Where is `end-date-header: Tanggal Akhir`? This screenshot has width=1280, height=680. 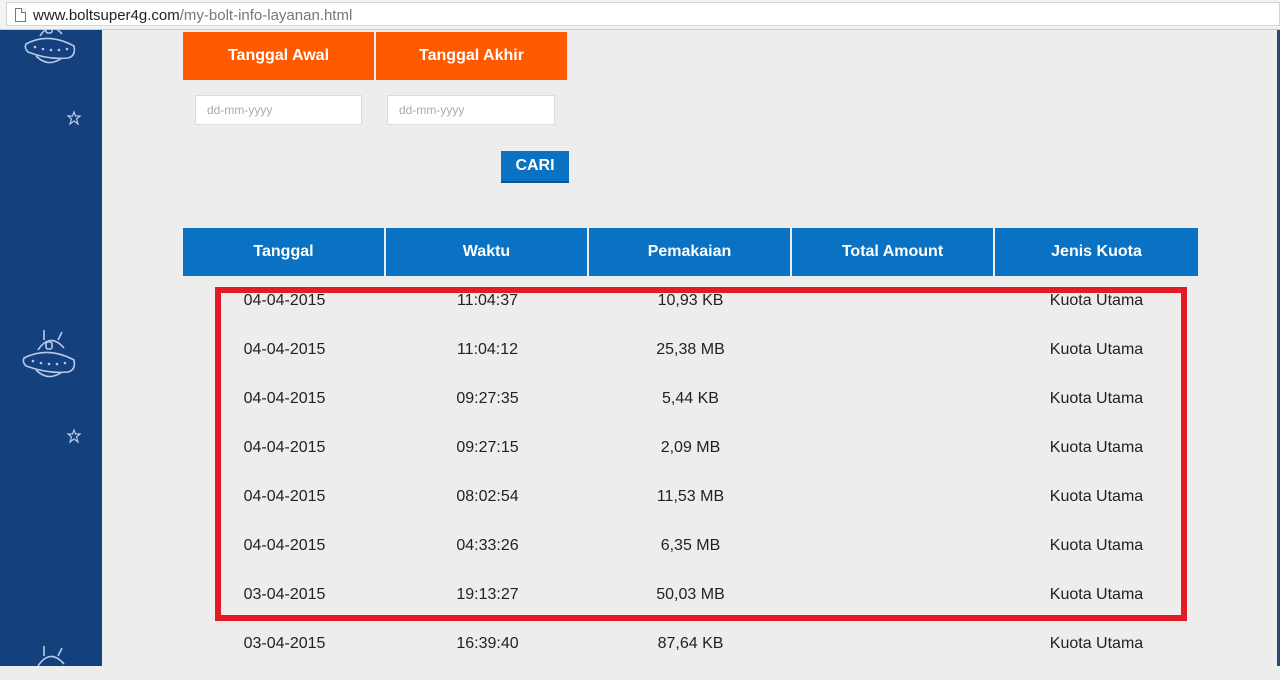 end-date-header: Tanggal Akhir is located at coordinates (471, 56).